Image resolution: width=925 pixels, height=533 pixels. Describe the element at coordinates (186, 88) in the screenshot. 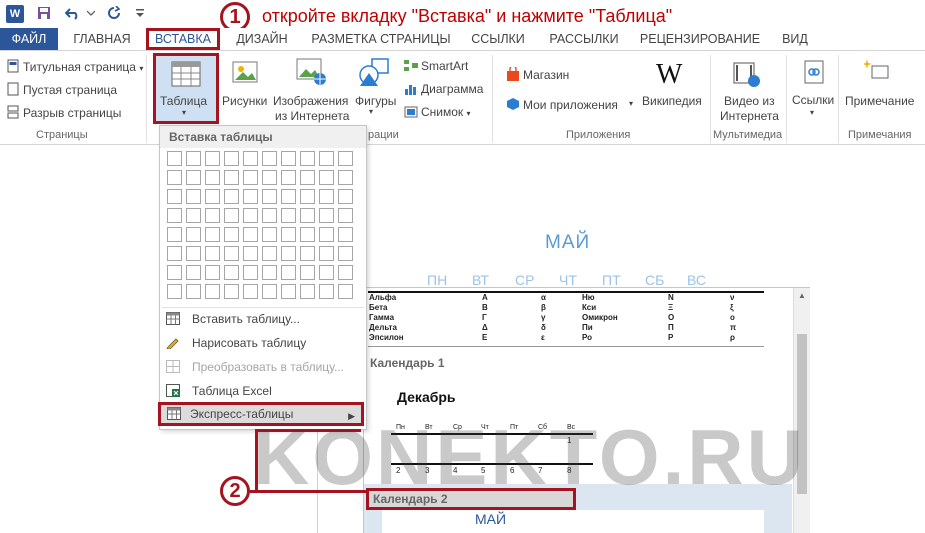

I see `table-button: Таблица ▾` at that location.